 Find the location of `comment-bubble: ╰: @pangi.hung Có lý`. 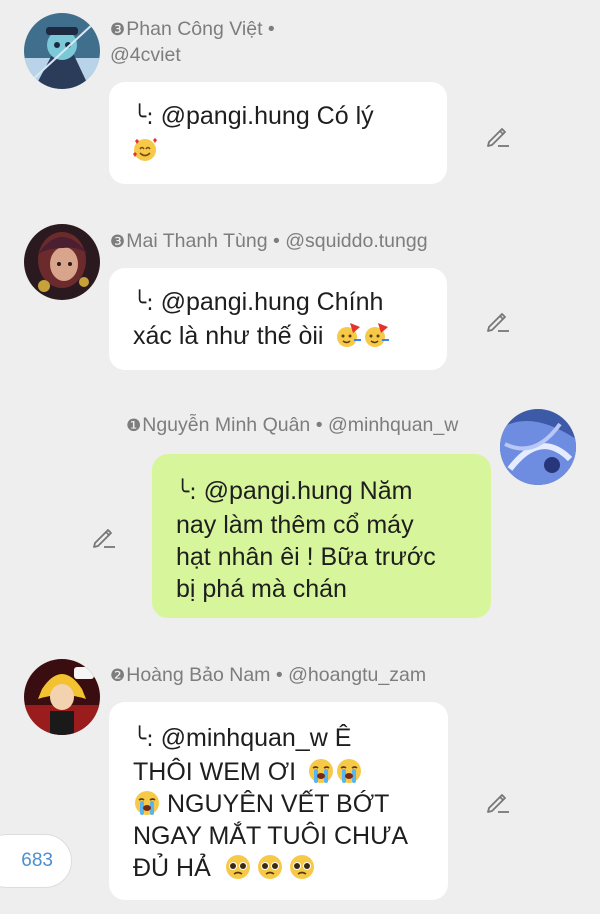

comment-bubble: ╰: @pangi.hung Có lý is located at coordinates (278, 133).